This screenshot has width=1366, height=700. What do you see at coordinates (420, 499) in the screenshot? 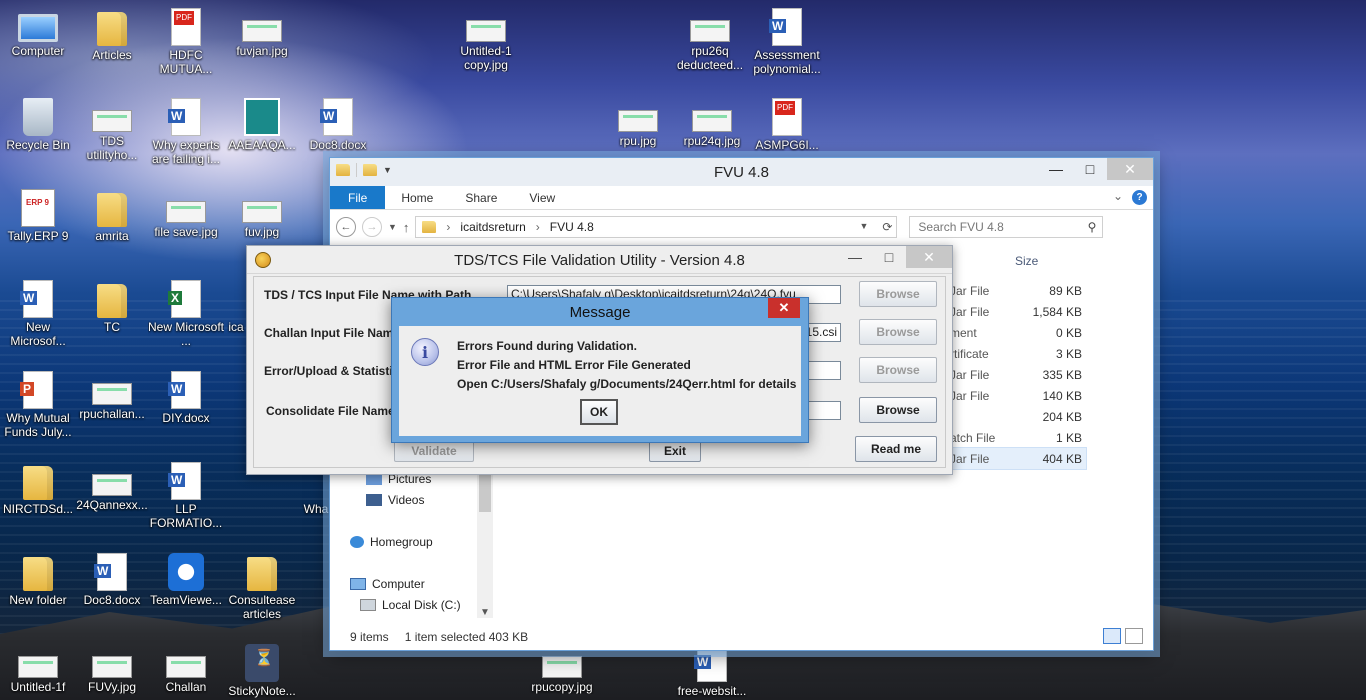
I see `nav-item-videos: Videos` at bounding box center [420, 499].